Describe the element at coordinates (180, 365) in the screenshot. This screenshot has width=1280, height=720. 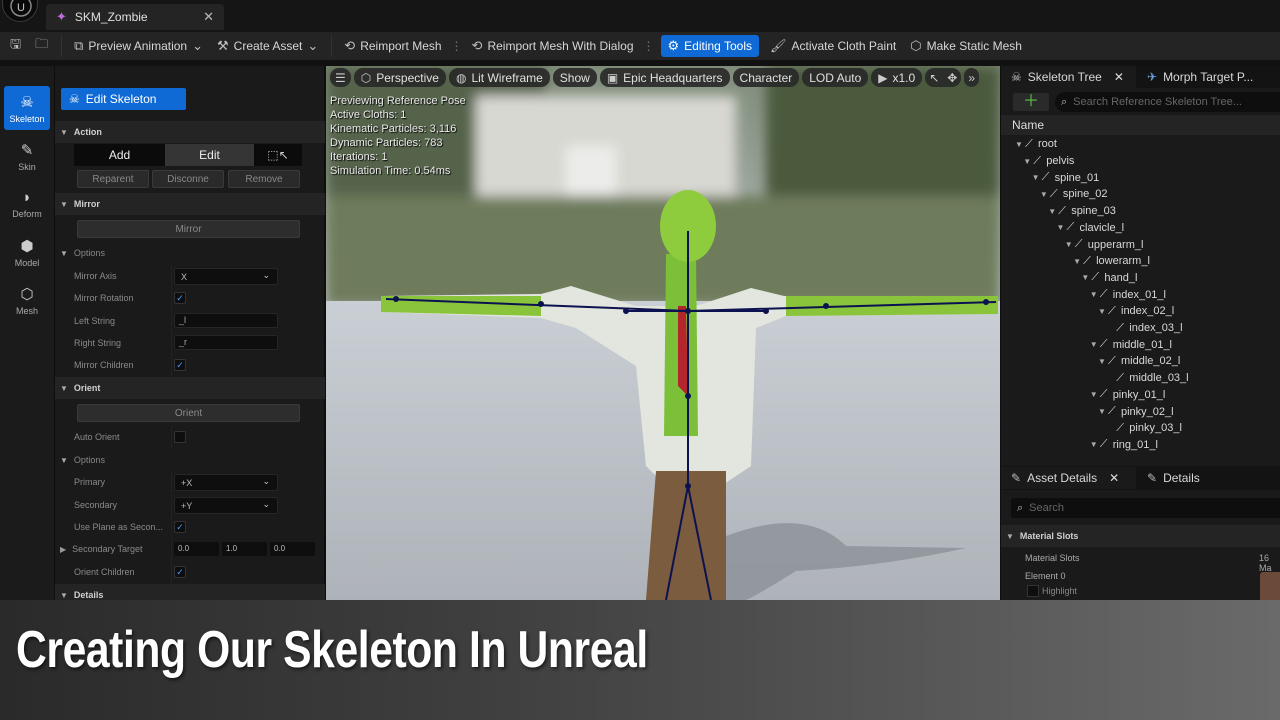
I see `mirror-children-checkbox: ✓` at that location.